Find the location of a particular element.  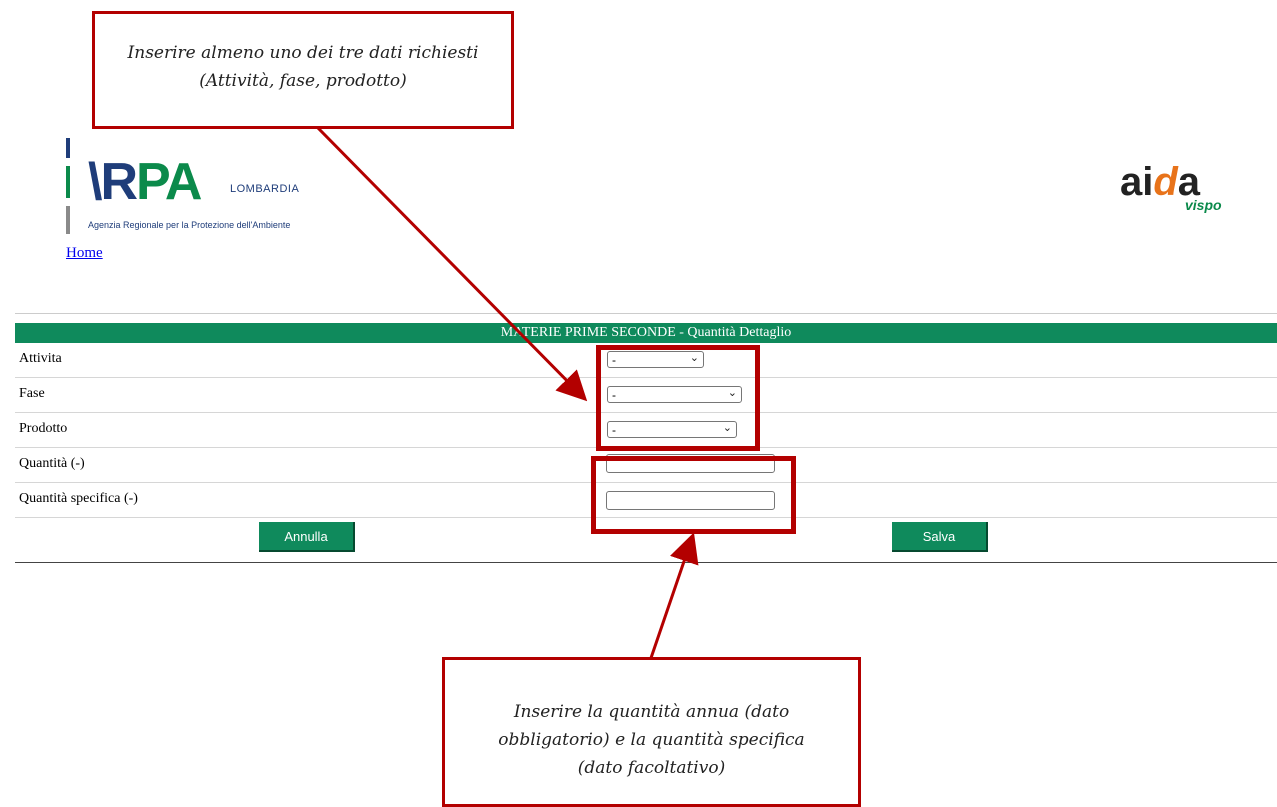

highlight-selects is located at coordinates (678, 398).